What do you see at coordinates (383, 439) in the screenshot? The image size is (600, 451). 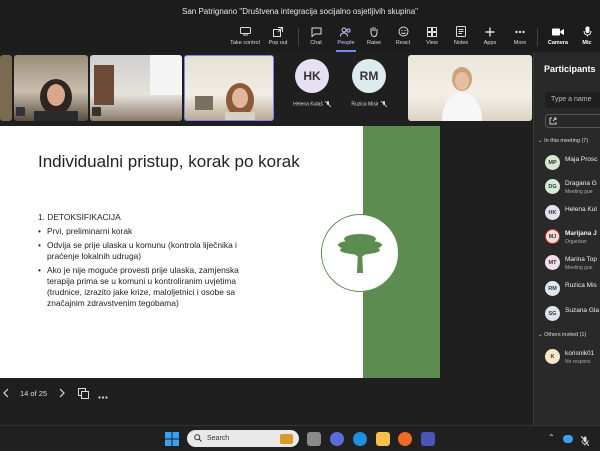 I see `file-explorer-icon` at bounding box center [383, 439].